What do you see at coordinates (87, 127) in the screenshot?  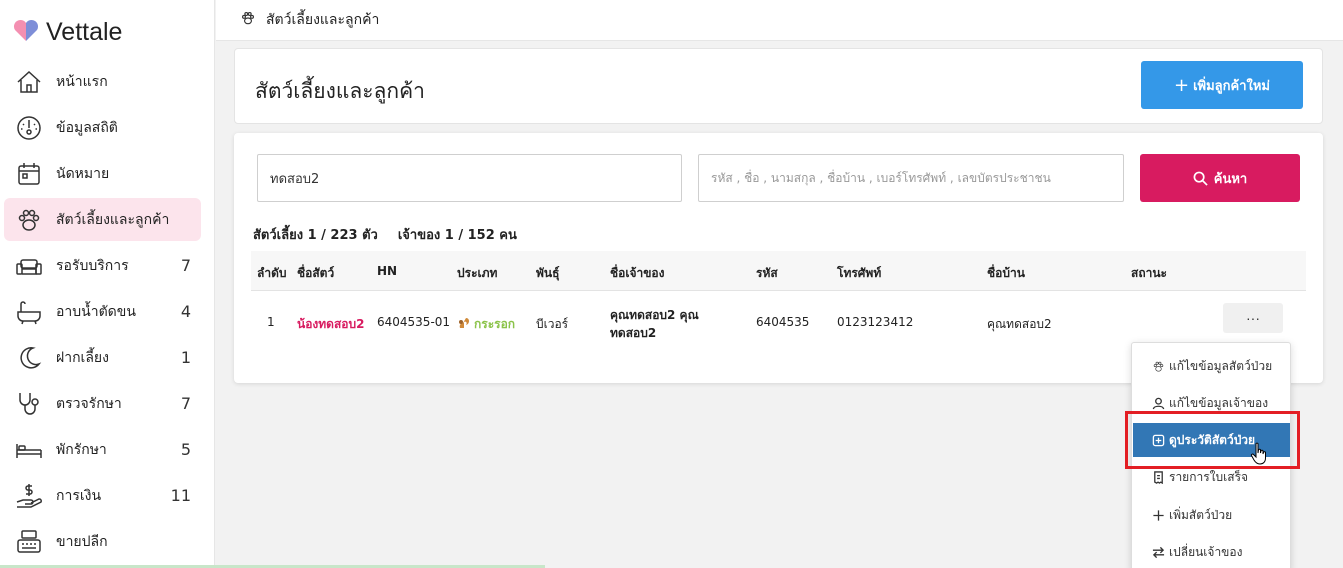 I see `sidebar-item-label: ข้อมูลสถิติ` at bounding box center [87, 127].